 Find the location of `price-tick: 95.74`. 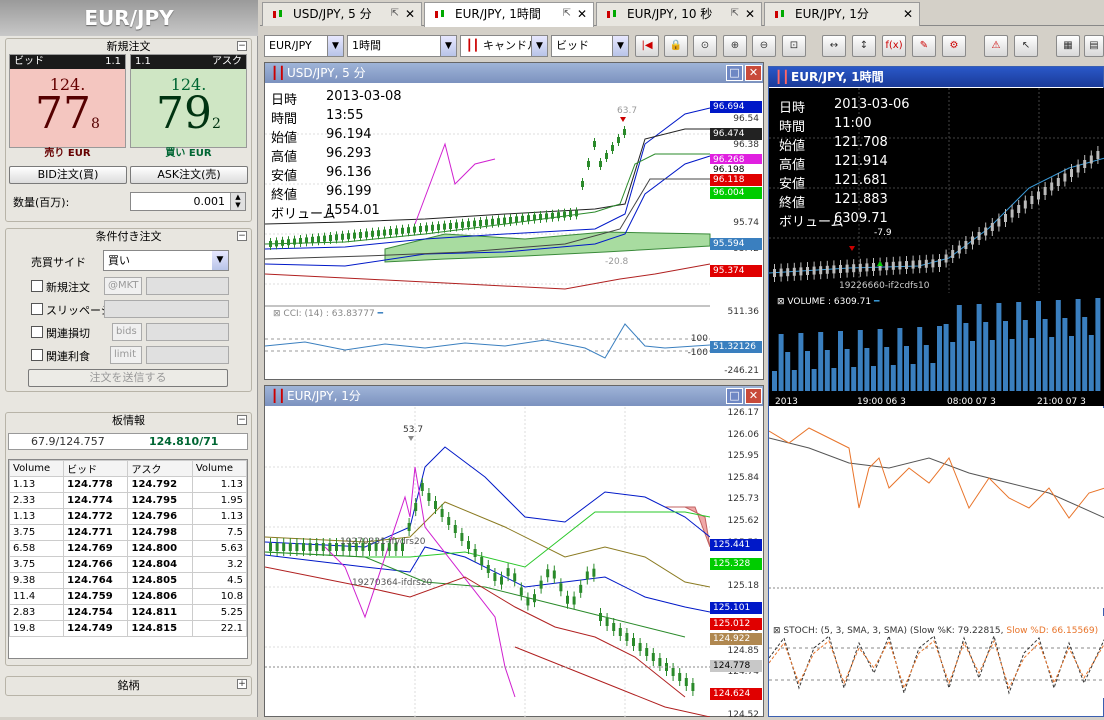

price-tick: 95.74 is located at coordinates (746, 223).